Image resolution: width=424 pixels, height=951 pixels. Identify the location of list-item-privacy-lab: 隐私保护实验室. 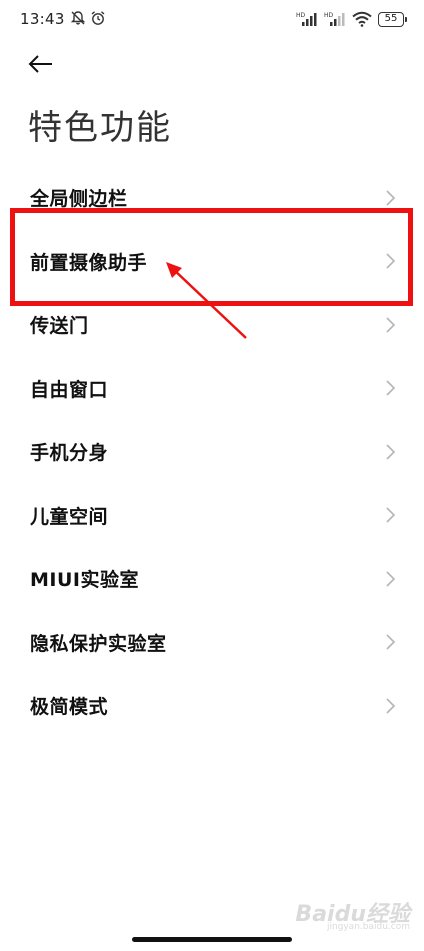
(212, 643).